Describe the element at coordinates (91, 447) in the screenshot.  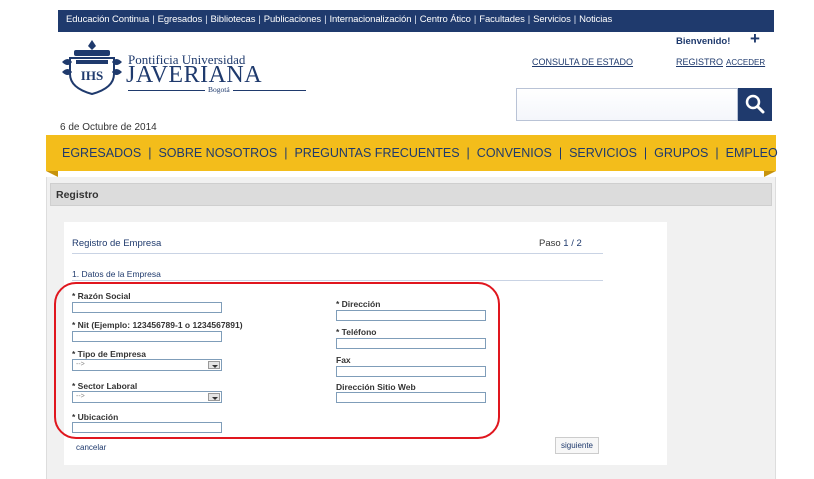
I see `cancel-link: cancelar` at that location.